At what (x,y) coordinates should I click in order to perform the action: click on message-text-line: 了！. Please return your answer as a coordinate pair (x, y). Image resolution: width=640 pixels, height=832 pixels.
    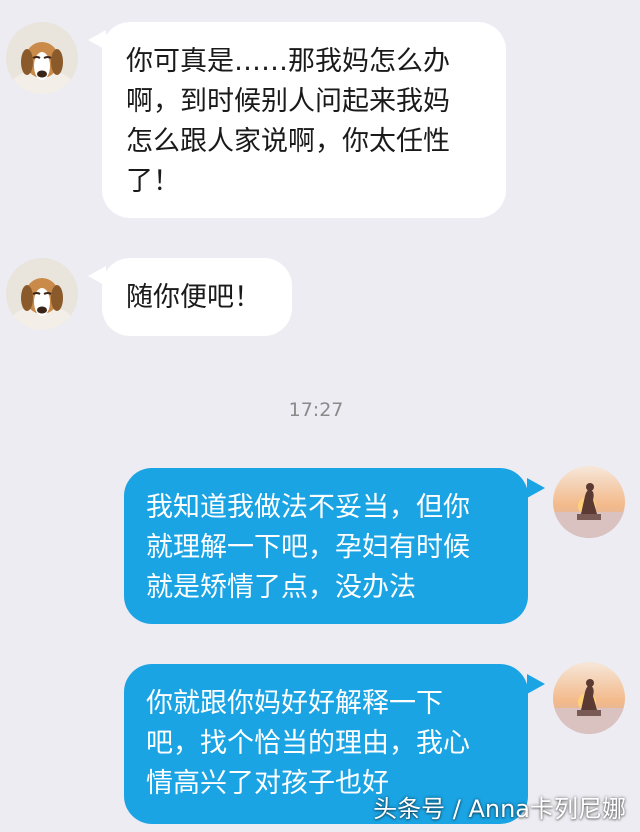
    Looking at the image, I should click on (153, 181).